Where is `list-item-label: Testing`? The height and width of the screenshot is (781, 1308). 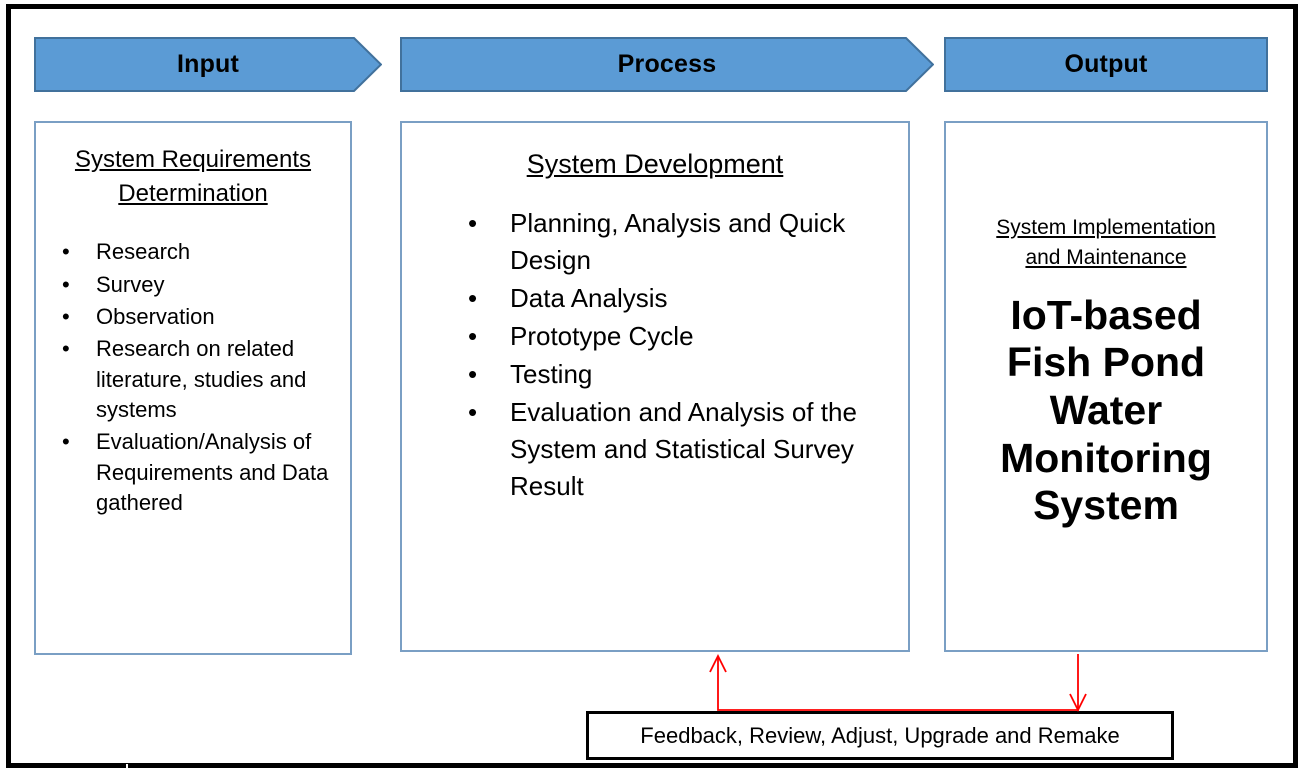
list-item-label: Testing is located at coordinates (551, 373).